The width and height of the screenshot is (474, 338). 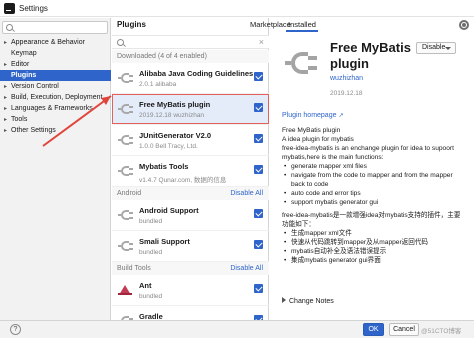 I want to click on plugin-name: Smali Support, so click(x=164, y=241).